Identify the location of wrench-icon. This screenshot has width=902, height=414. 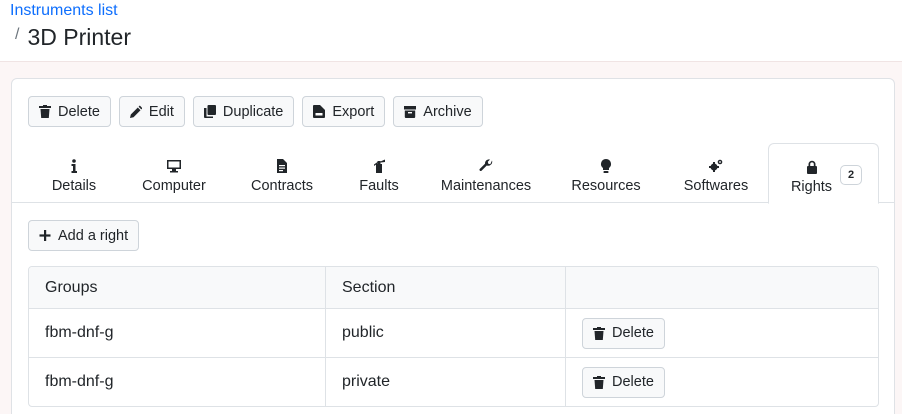
(486, 165).